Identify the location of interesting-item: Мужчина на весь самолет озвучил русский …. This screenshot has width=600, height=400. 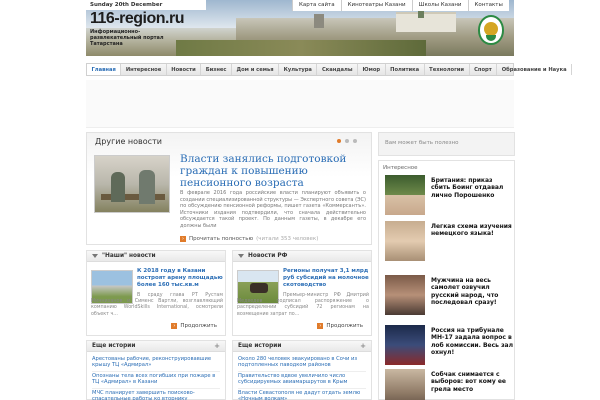
(449, 297).